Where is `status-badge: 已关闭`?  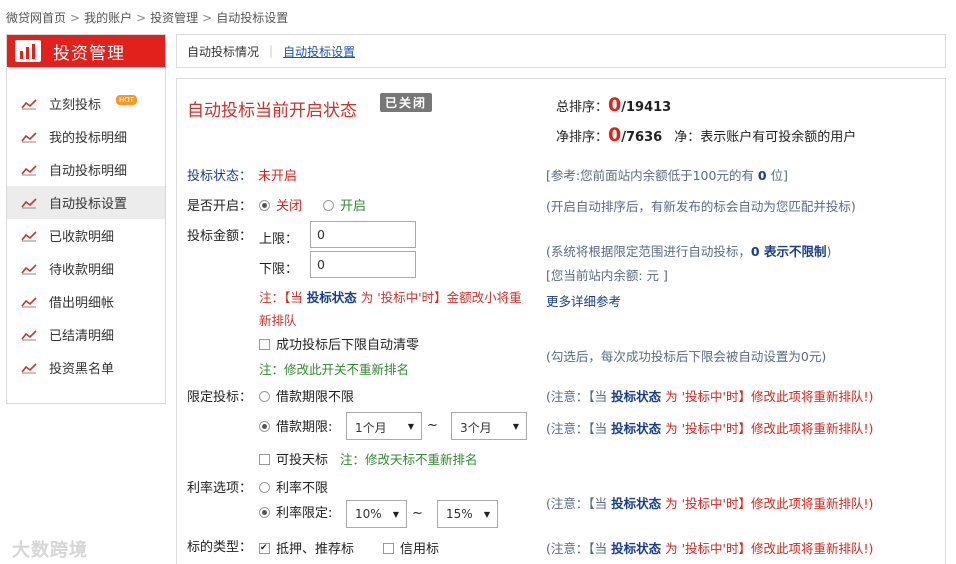 status-badge: 已关闭 is located at coordinates (406, 102).